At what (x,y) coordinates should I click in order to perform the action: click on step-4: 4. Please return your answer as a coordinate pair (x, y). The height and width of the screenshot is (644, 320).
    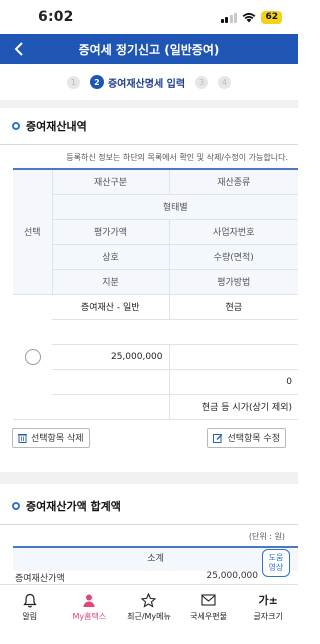
    Looking at the image, I should click on (225, 82).